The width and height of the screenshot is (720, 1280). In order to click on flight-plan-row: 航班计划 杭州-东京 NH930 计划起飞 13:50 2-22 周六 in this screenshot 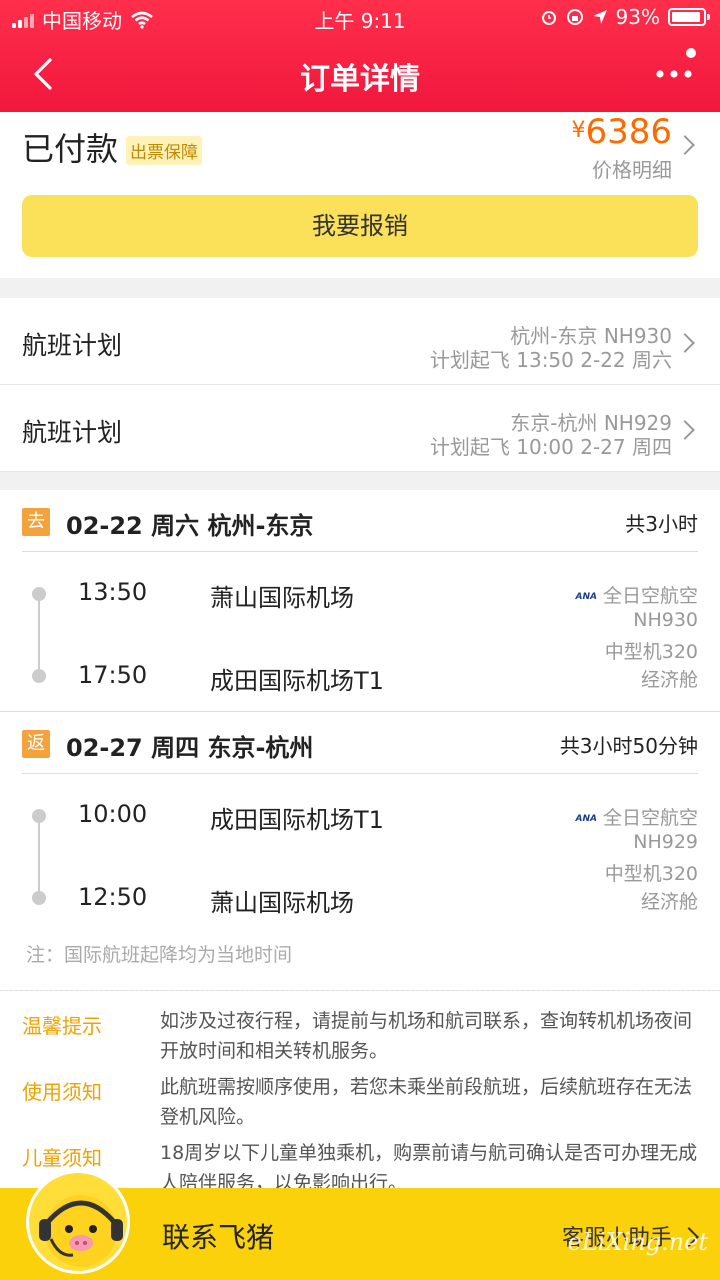, I will do `click(360, 341)`.